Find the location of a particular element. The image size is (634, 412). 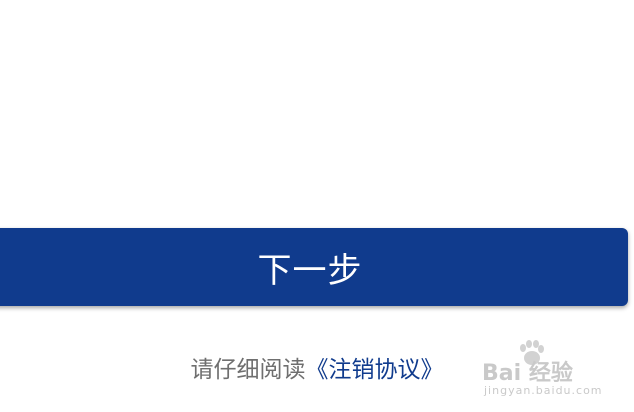

cancellation-agreement-link: 《注销协议》 is located at coordinates (375, 367).